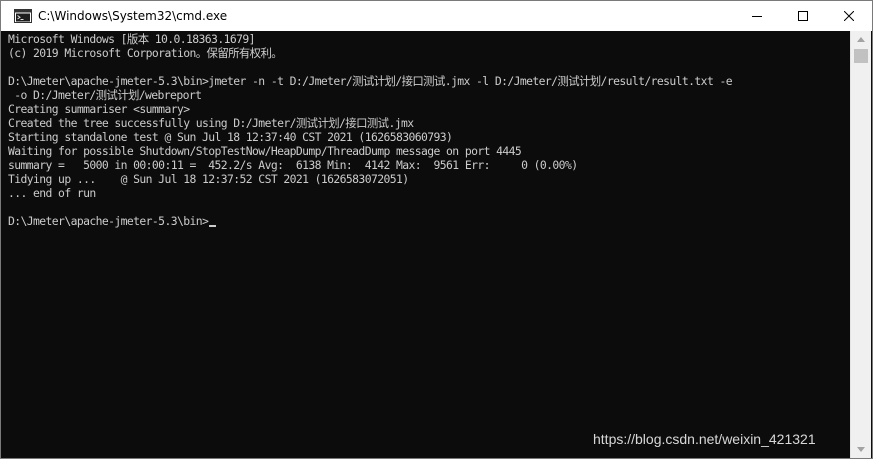 The width and height of the screenshot is (873, 459). I want to click on minimize-button, so click(757, 16).